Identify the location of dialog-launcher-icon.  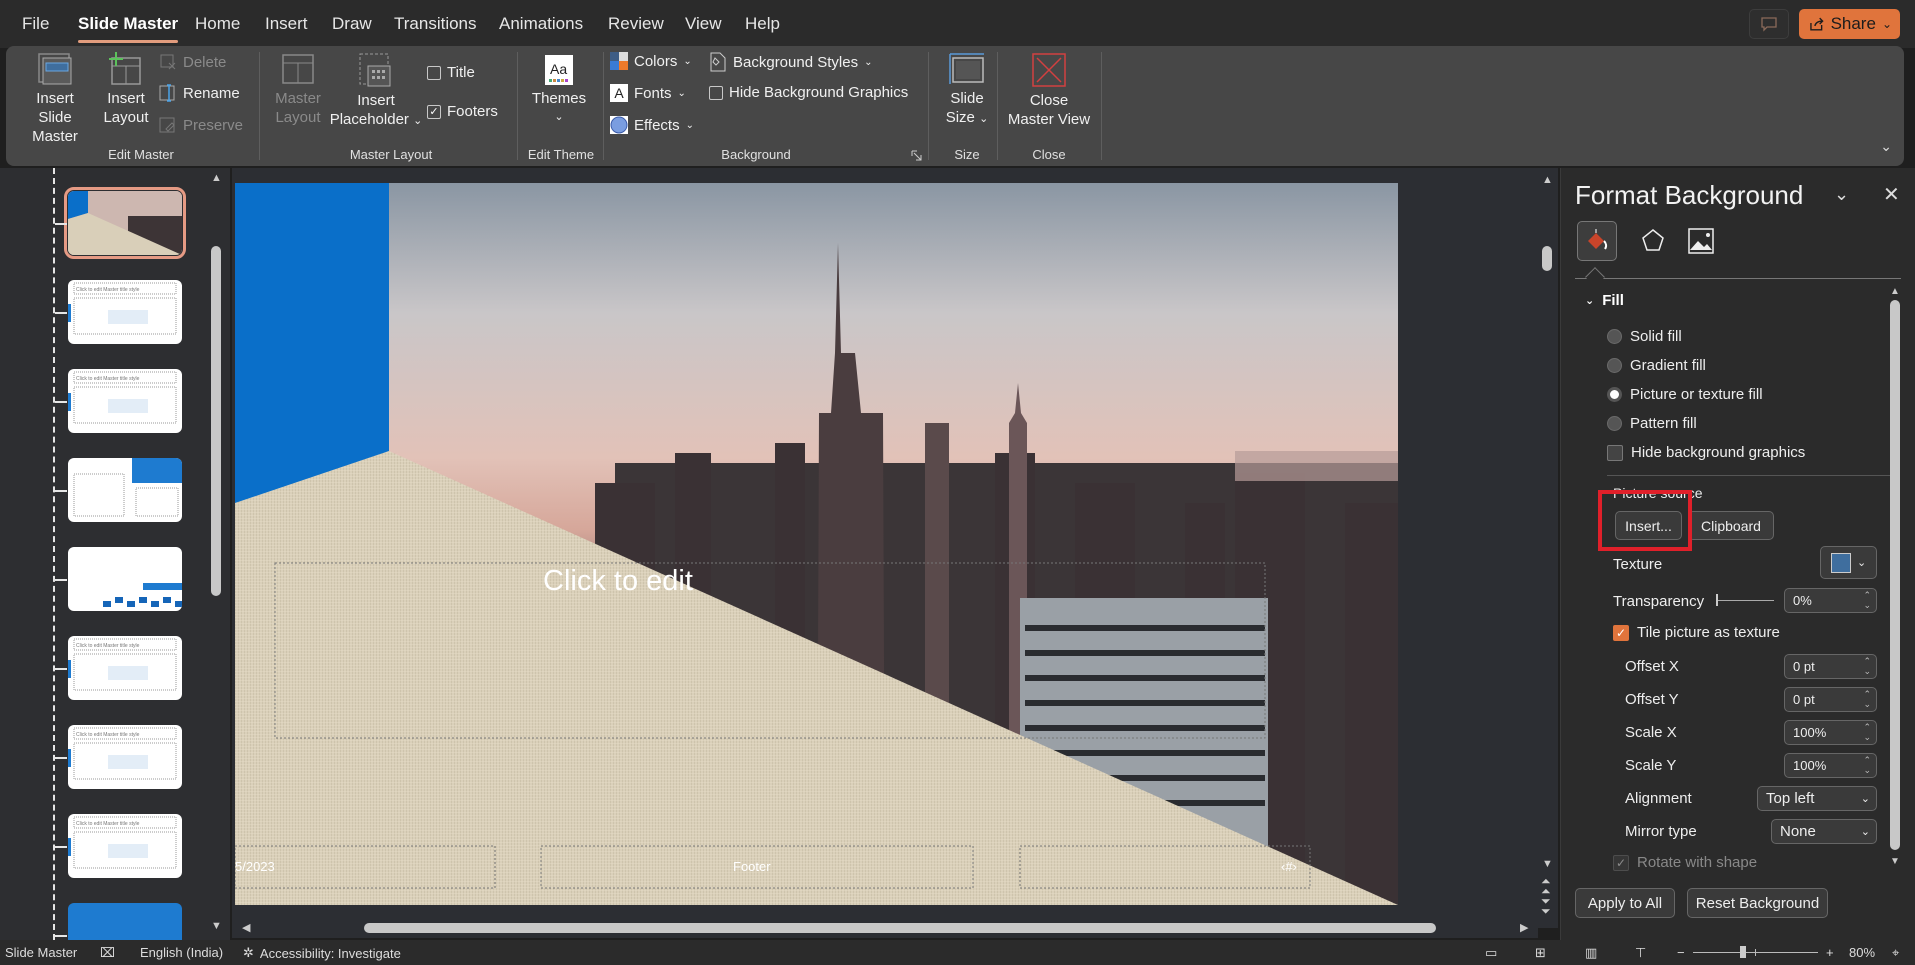
(916, 155).